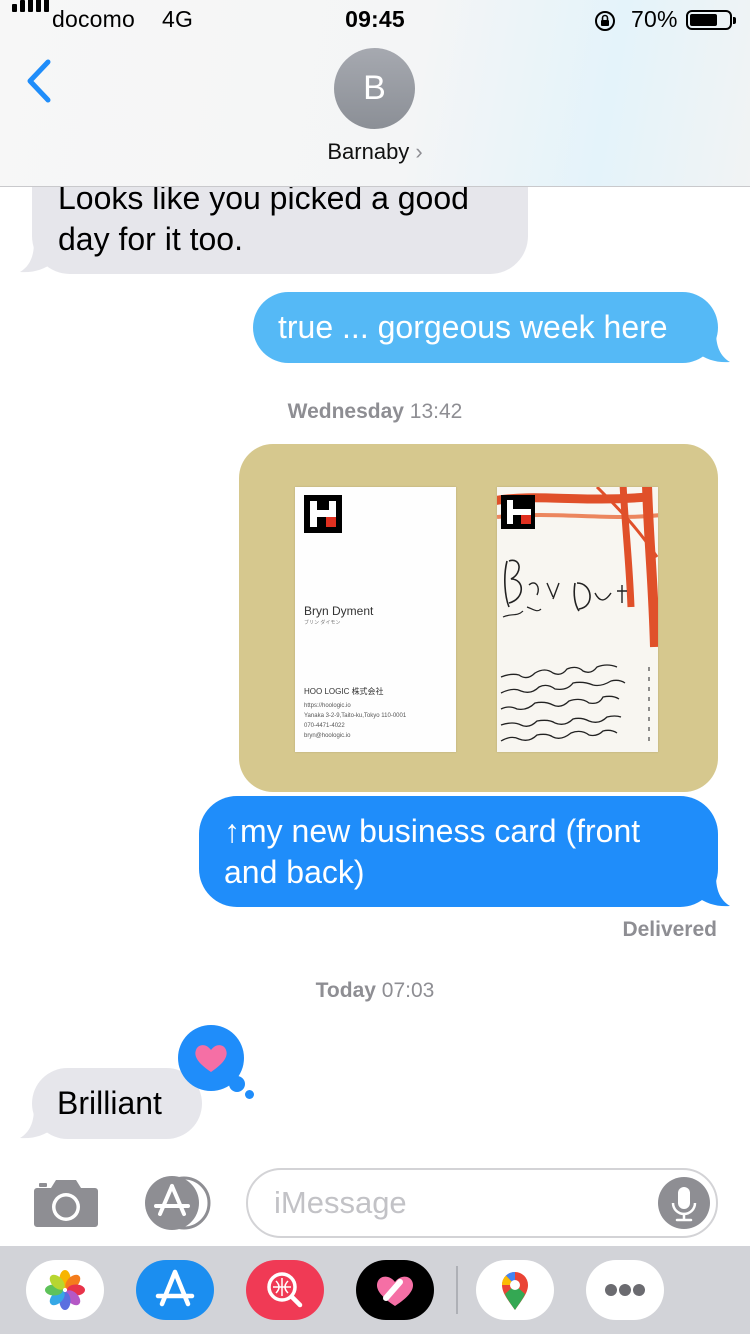 The width and height of the screenshot is (750, 1334). Describe the element at coordinates (669, 929) in the screenshot. I see `delivery-status: Delivered` at that location.